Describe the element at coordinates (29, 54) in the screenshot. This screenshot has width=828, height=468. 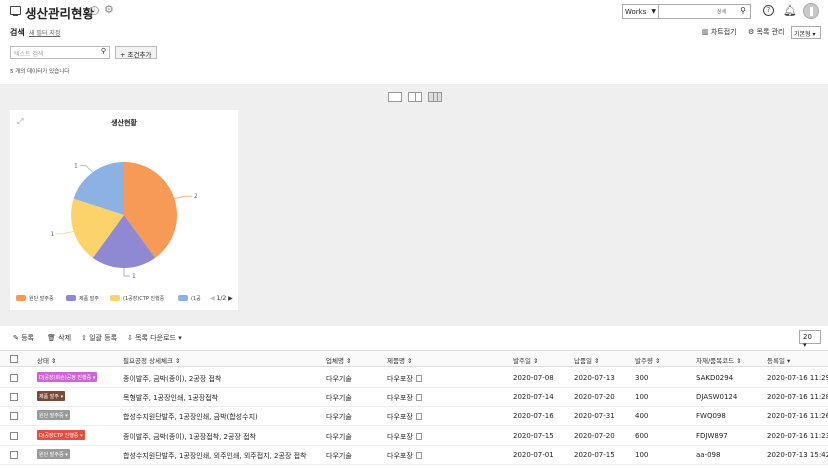
I see `text-search-placeholder: 텍스트 검색` at that location.